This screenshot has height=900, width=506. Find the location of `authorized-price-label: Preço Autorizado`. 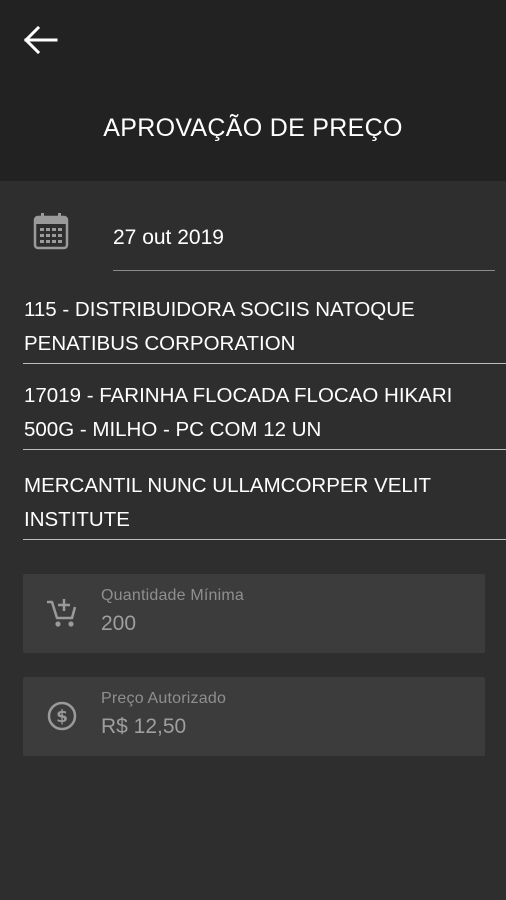

authorized-price-label: Preço Autorizado is located at coordinates (164, 698).